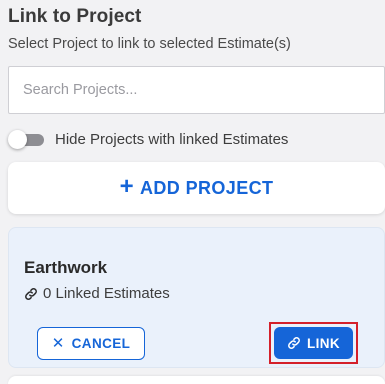 Image resolution: width=385 pixels, height=384 pixels. I want to click on page-title: Link to Project, so click(75, 16).